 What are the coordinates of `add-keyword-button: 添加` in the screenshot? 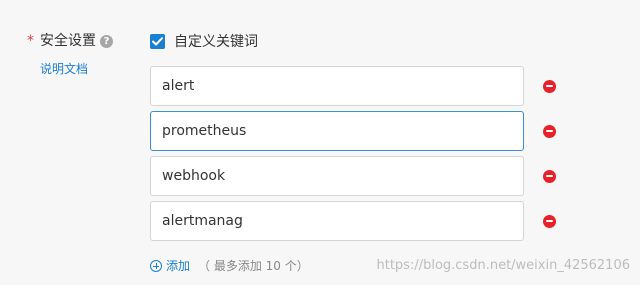 It's located at (178, 266).